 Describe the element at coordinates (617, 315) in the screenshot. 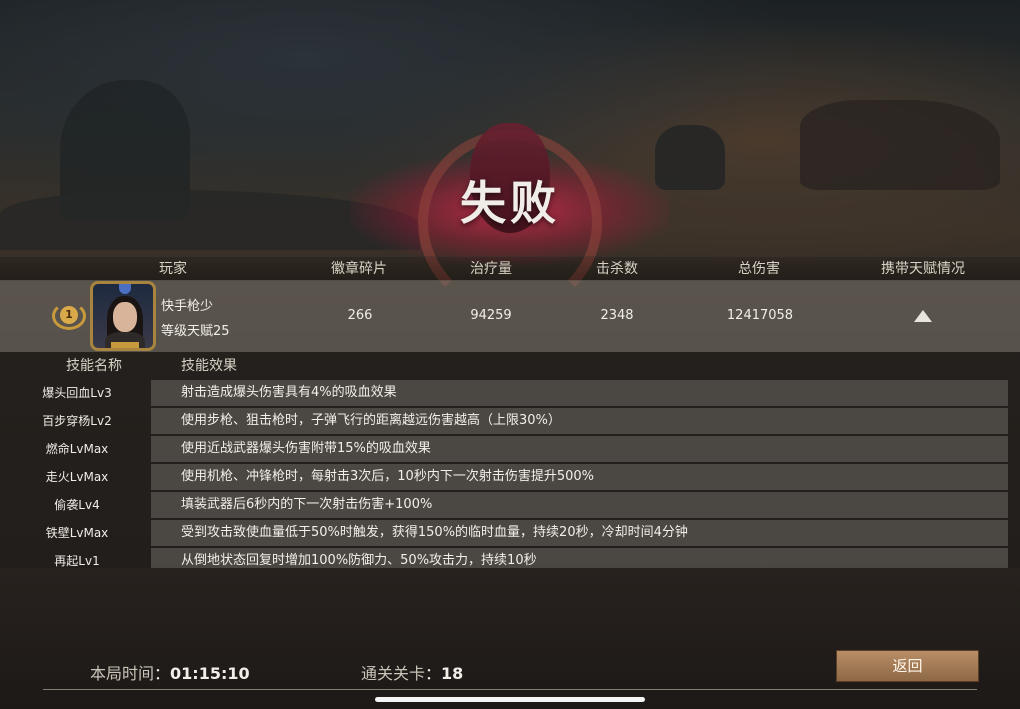

I see `player-kills: 2348` at that location.